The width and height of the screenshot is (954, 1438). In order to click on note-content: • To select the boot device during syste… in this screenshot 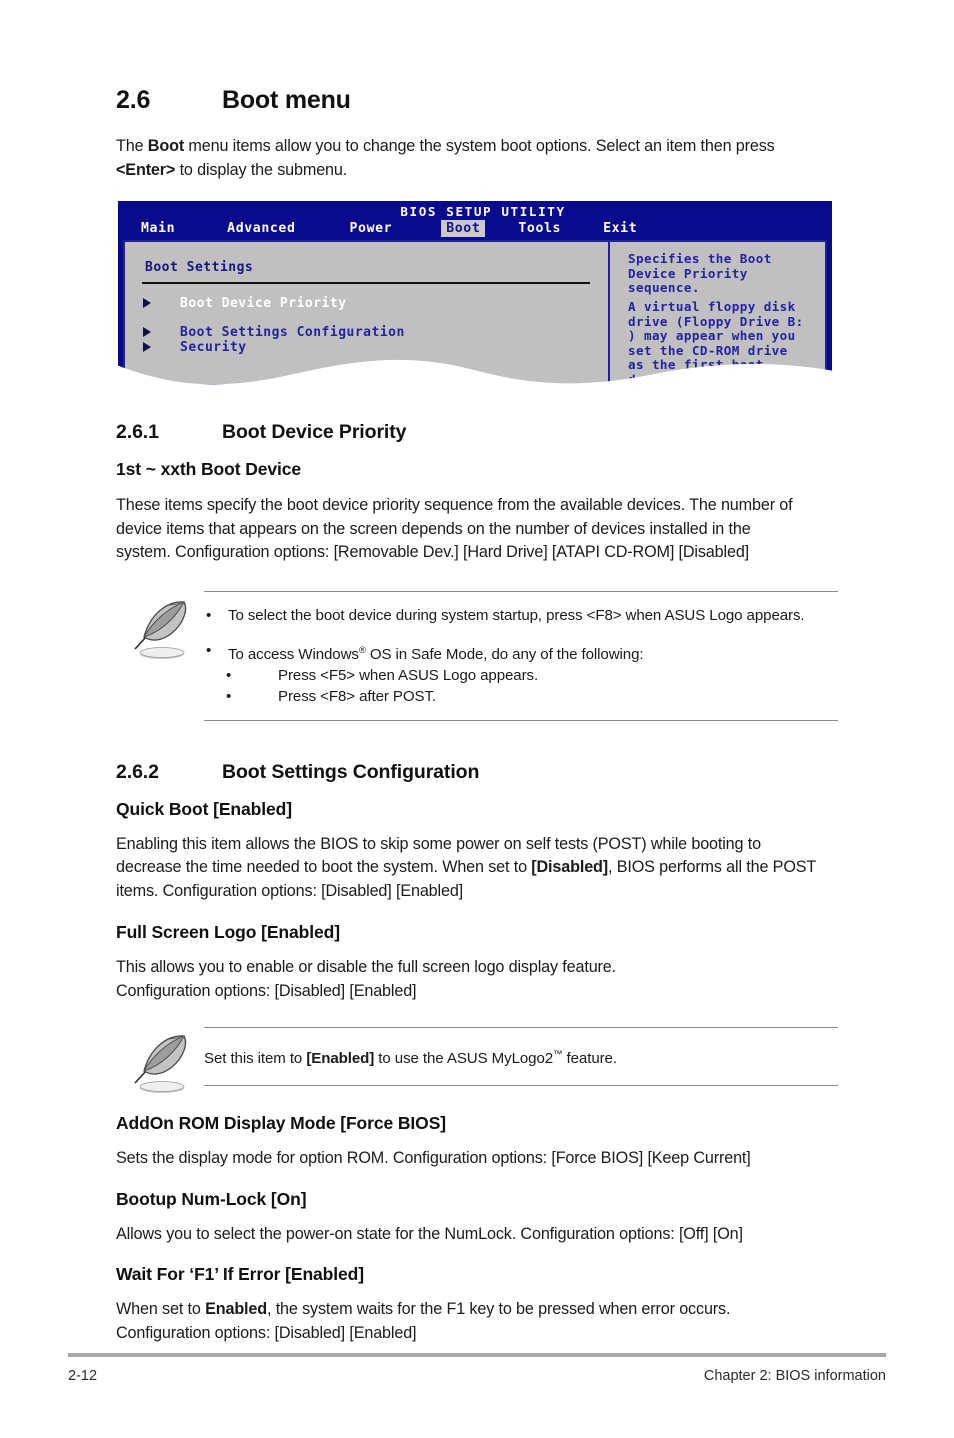, I will do `click(521, 655)`.